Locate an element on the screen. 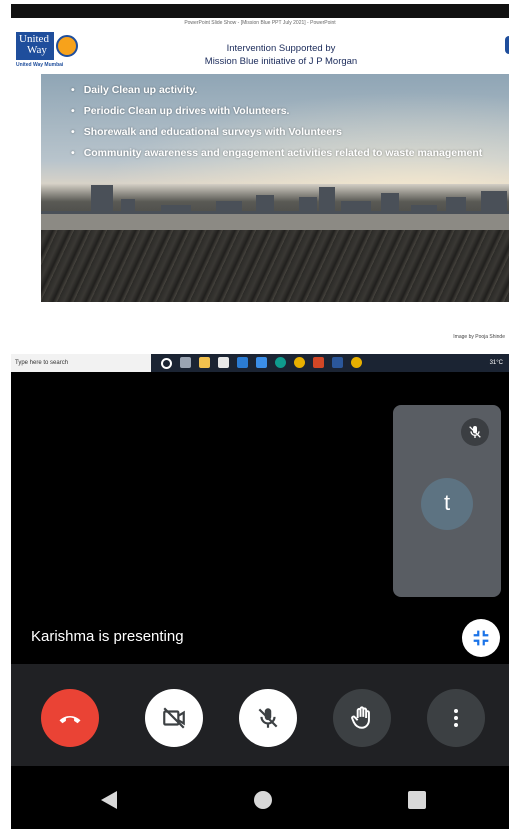 This screenshot has width=509, height=829. raise-hand-button is located at coordinates (362, 718).